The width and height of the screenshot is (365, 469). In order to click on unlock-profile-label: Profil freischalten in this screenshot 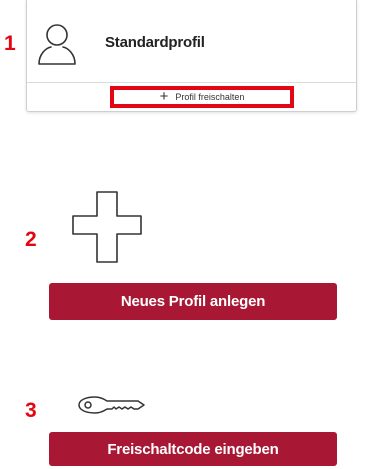, I will do `click(210, 97)`.